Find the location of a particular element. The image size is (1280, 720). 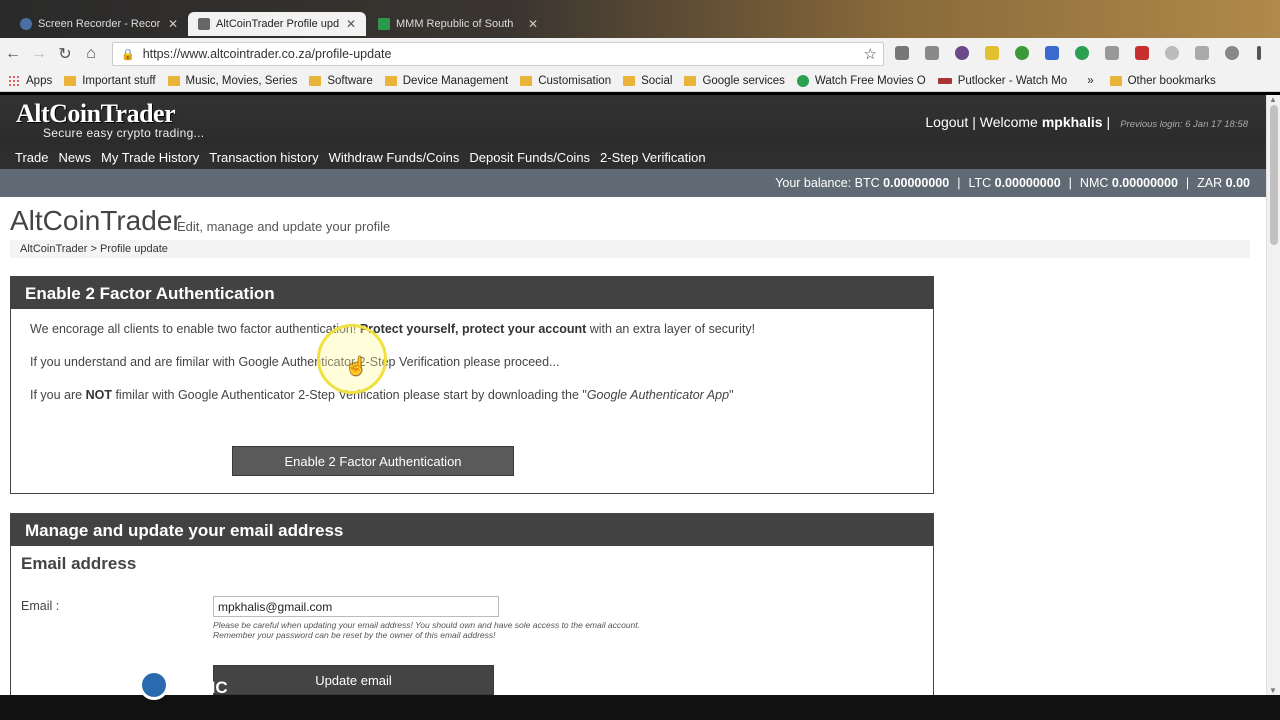

bookmark-folder: Google services is located at coordinates (734, 81).